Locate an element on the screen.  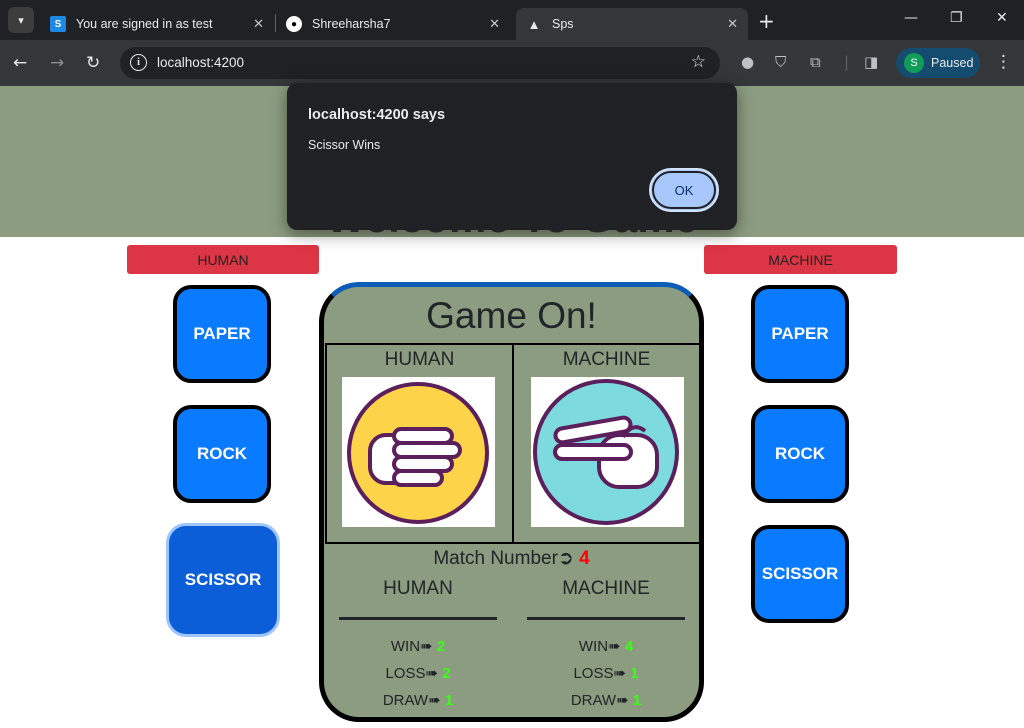
human-scissor-button: SCISSOR is located at coordinates (223, 580).